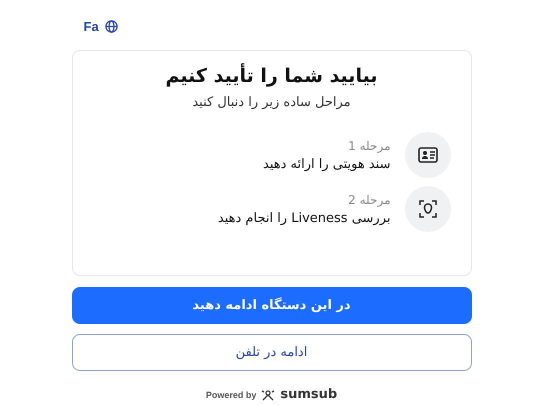 Image resolution: width=543 pixels, height=406 pixels. What do you see at coordinates (272, 352) in the screenshot?
I see `phone-button: ادامه در تلفن` at bounding box center [272, 352].